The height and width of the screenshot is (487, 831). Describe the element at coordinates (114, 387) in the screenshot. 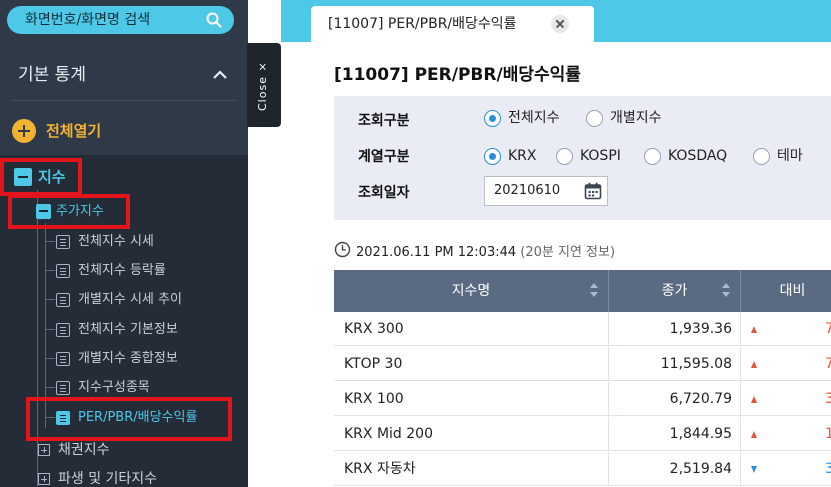

I see `tree-leaf-label: 지수구성종목` at that location.